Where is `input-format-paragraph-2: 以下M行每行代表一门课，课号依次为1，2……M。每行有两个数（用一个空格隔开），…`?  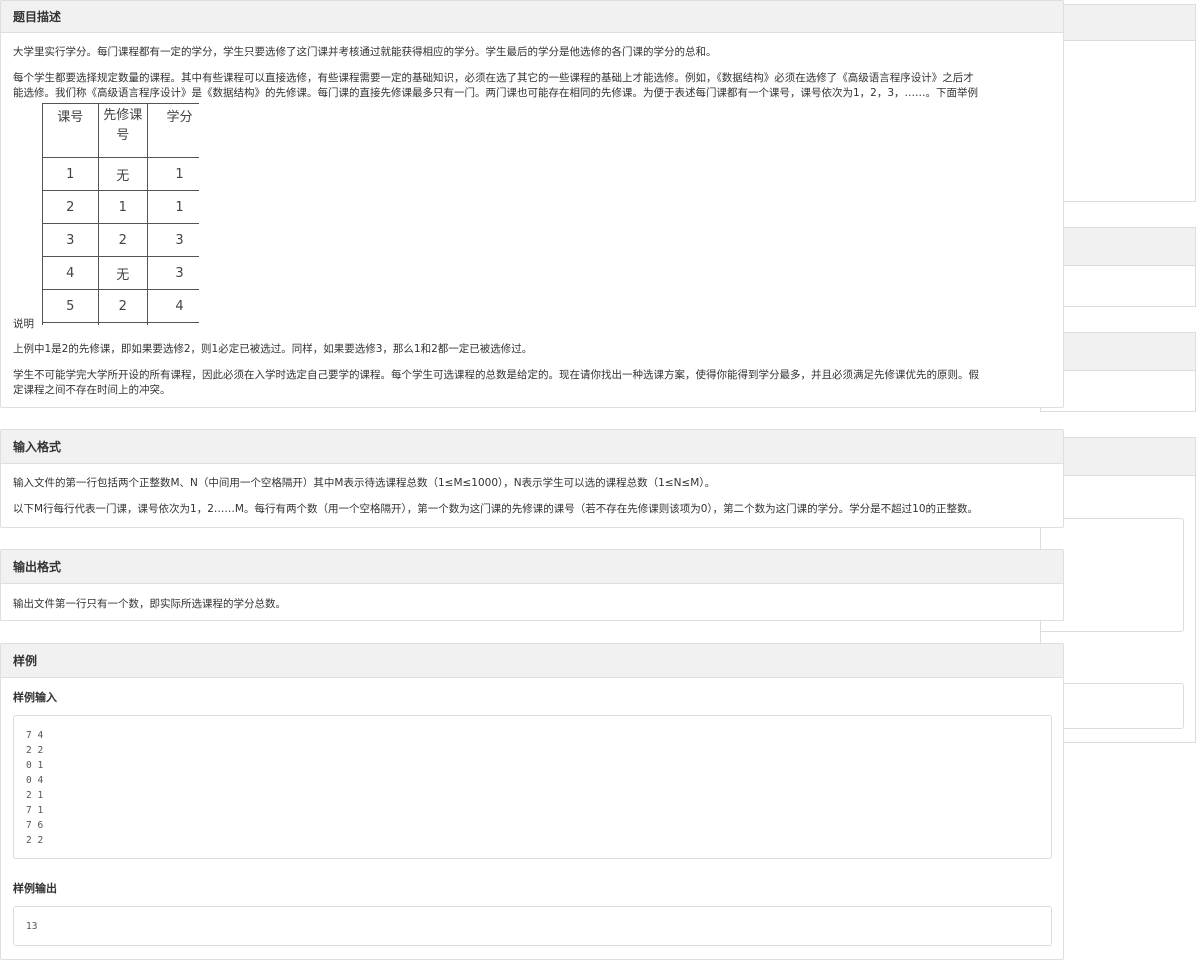 input-format-paragraph-2: 以下M行每行代表一门课，课号依次为1，2……M。每行有两个数（用一个空格隔开），… is located at coordinates (496, 509).